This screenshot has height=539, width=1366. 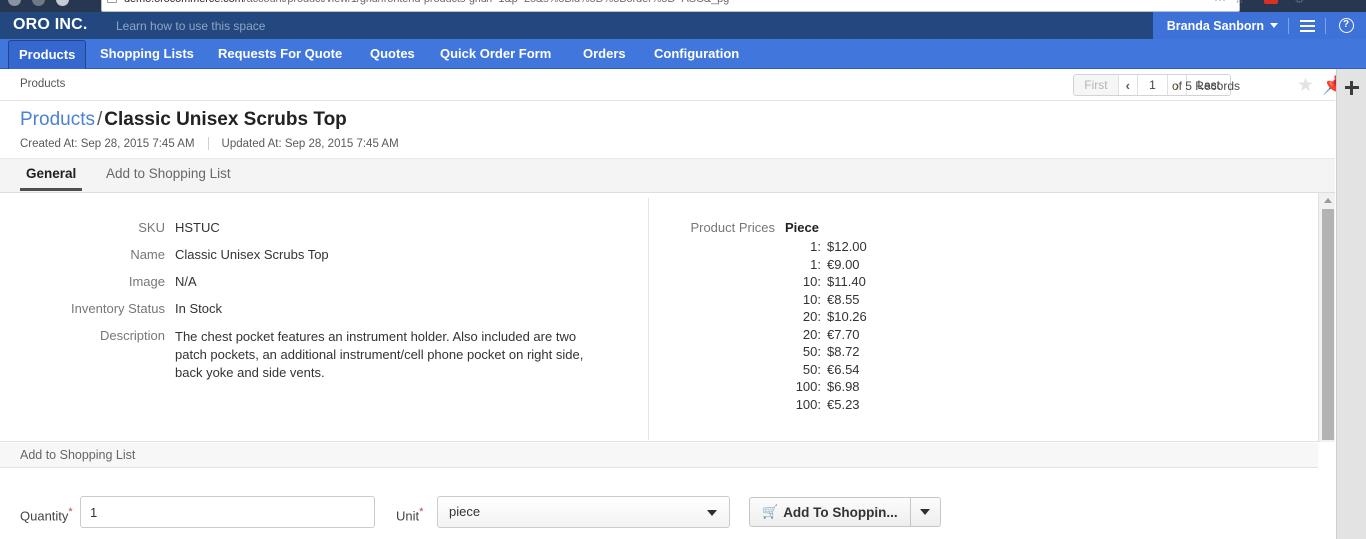 What do you see at coordinates (1328, 324) in the screenshot?
I see `scrollbar-thumb` at bounding box center [1328, 324].